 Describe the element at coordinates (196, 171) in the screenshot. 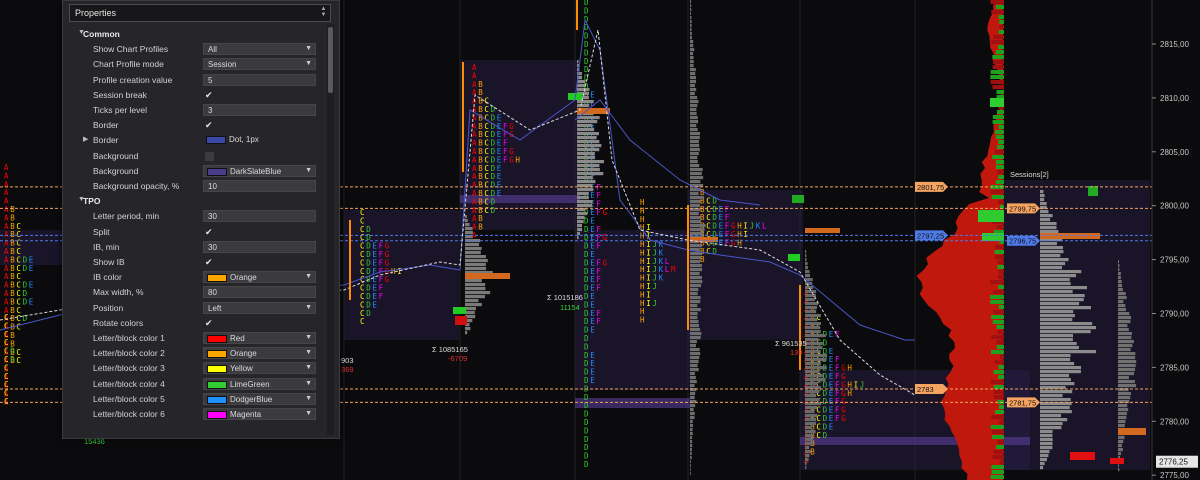

I see `property-row: Background DarkSlateBlue ▼` at that location.